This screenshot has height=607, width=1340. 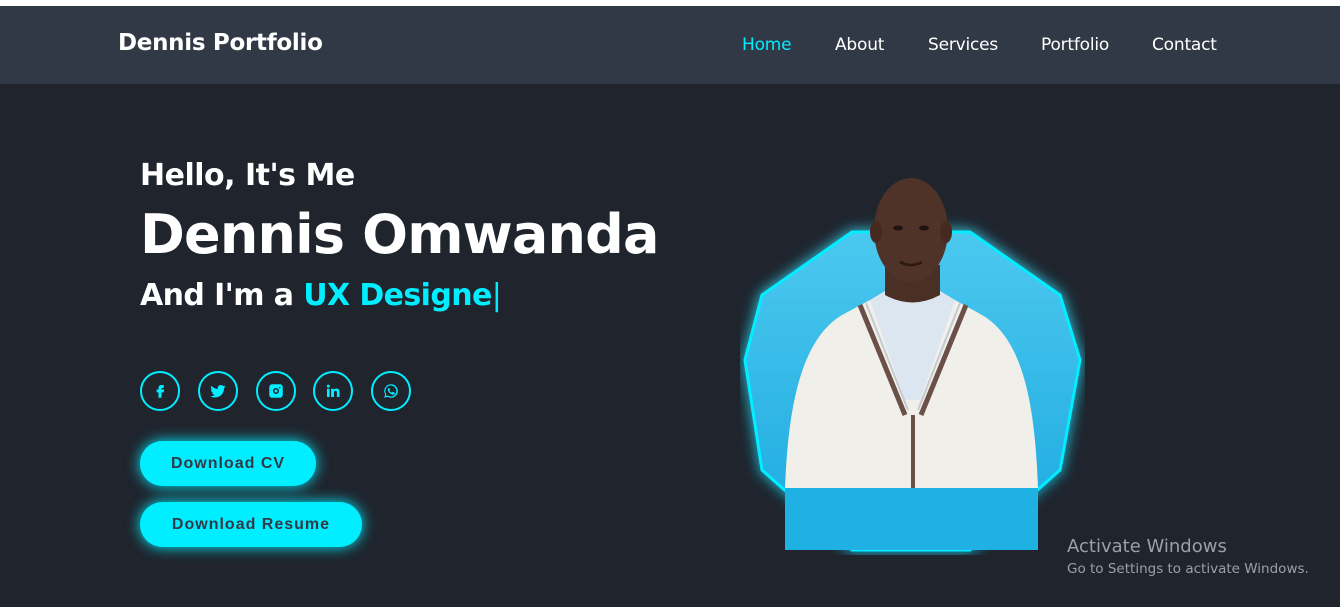 I want to click on typing-cursor: |, so click(x=496, y=295).